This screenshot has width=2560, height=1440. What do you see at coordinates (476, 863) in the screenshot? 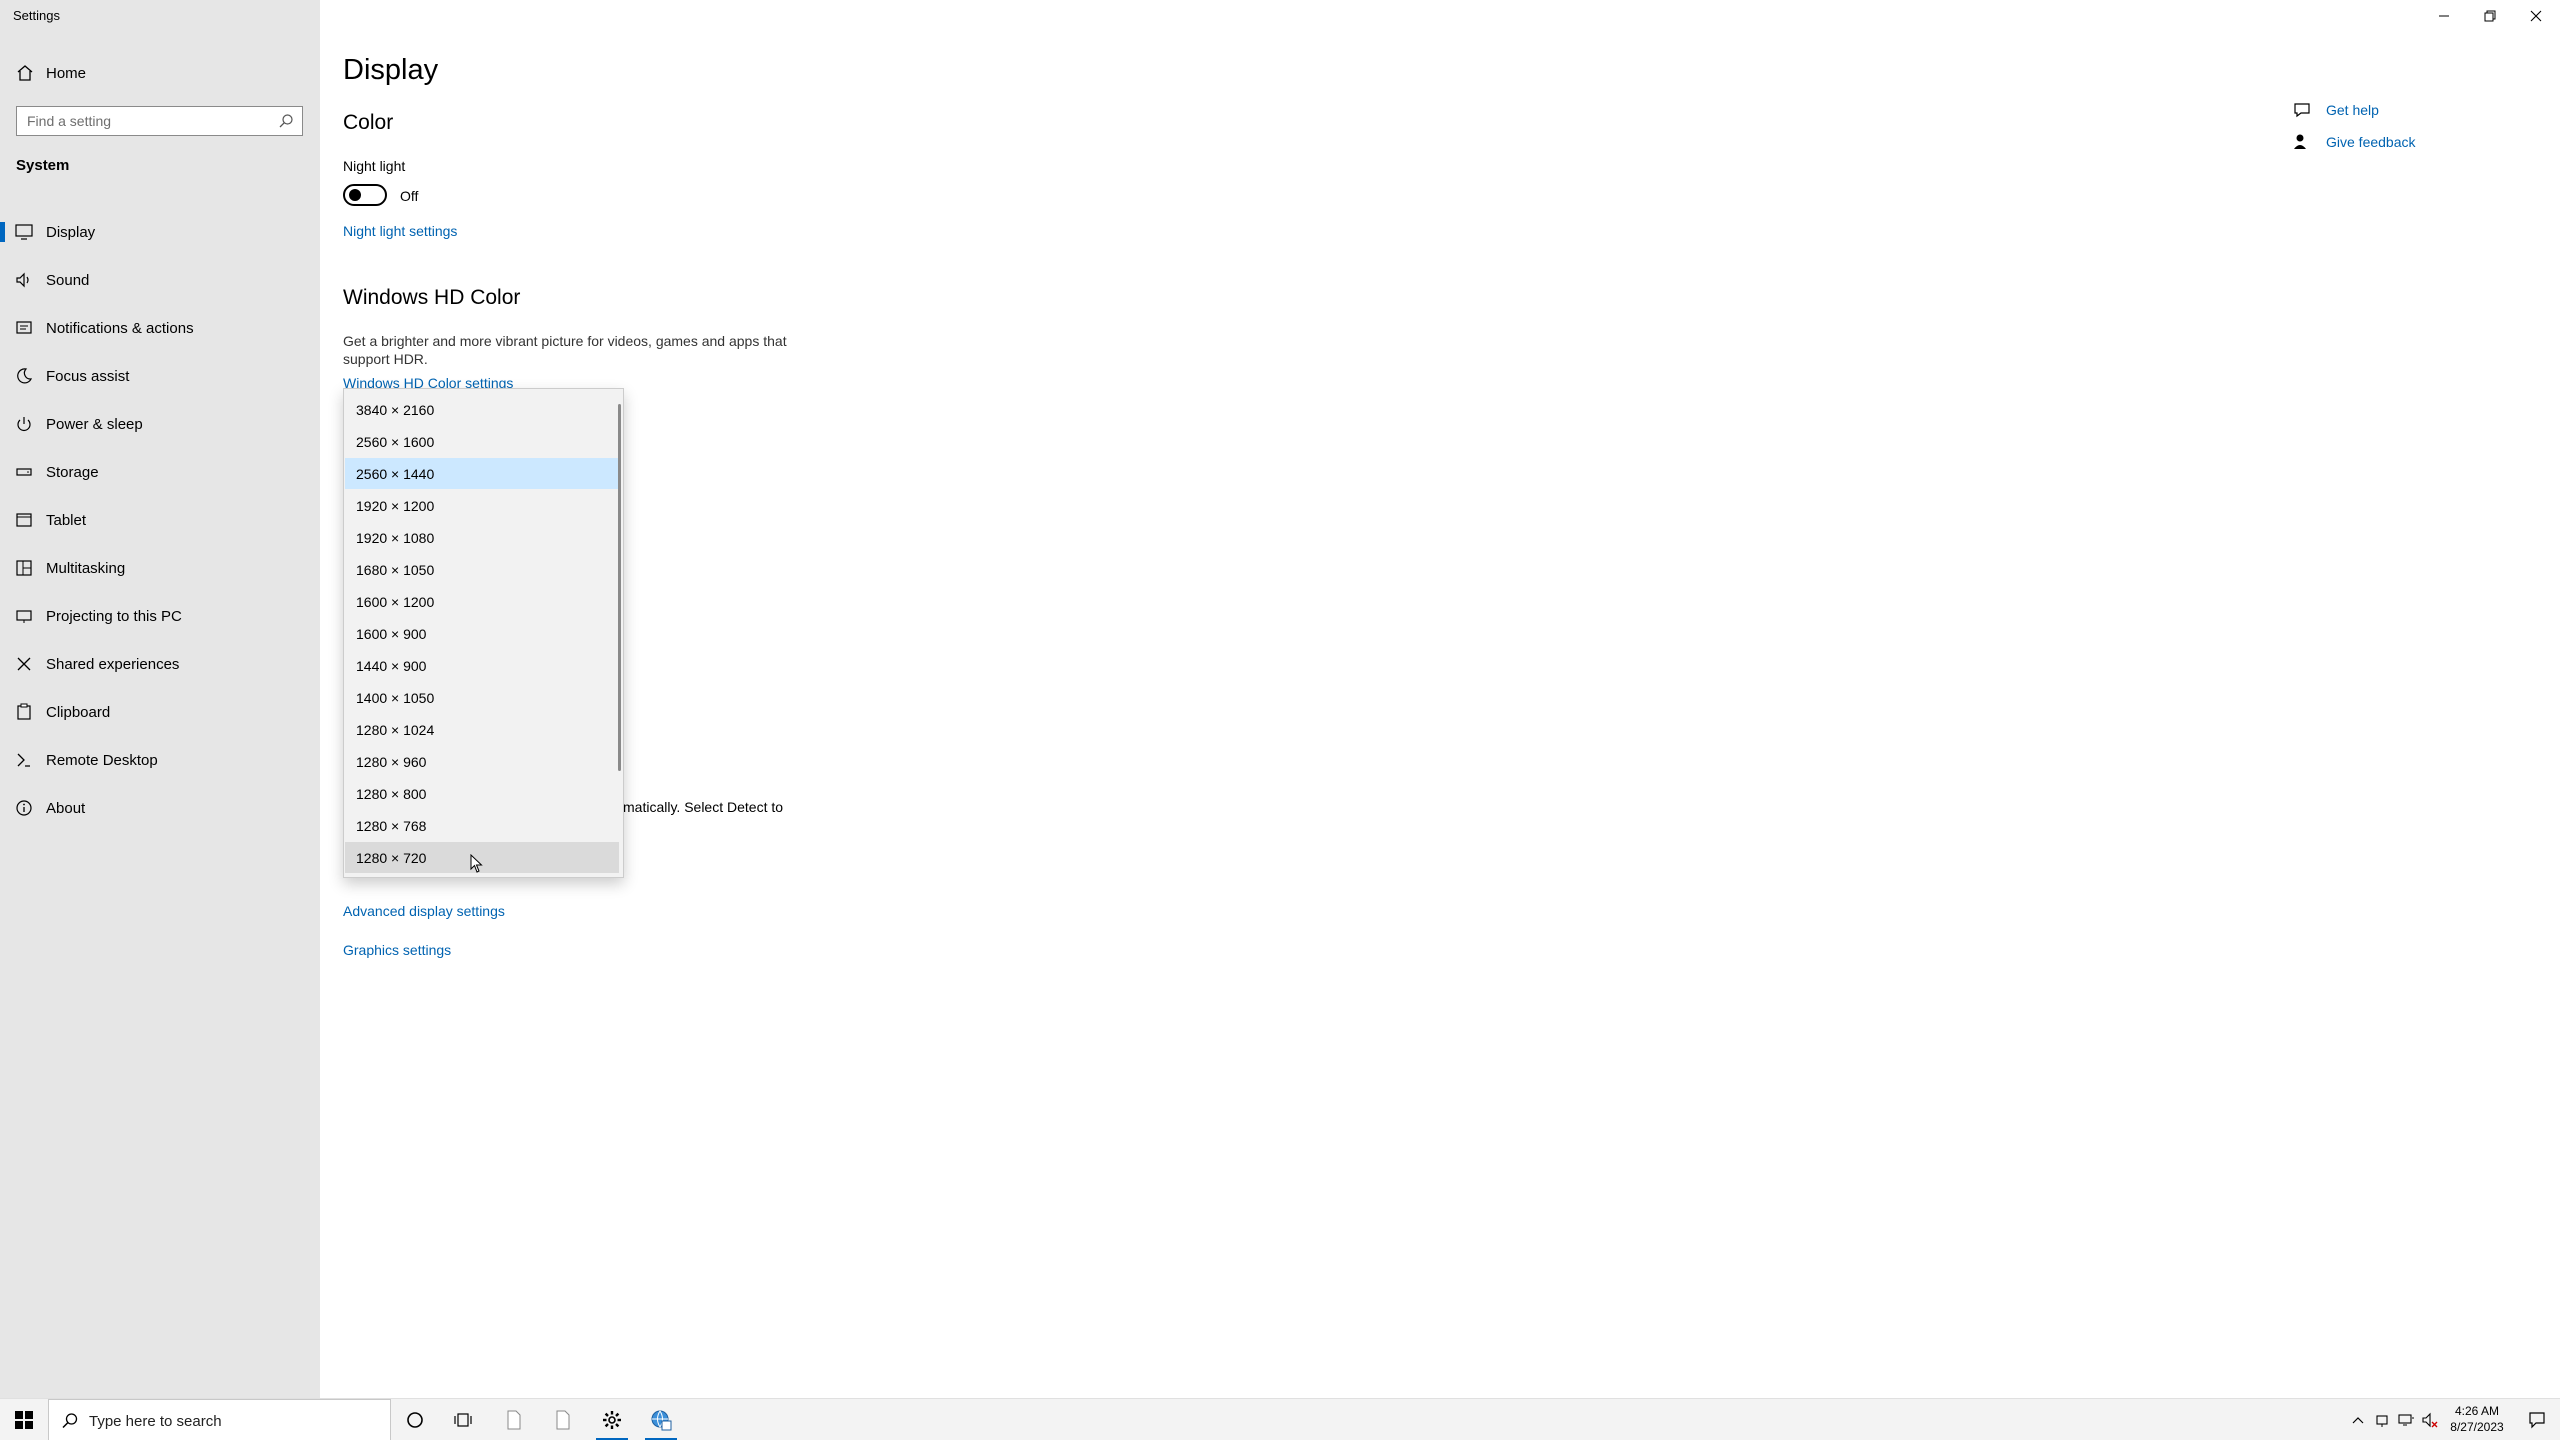
I see `mouse-cursor-icon` at bounding box center [476, 863].